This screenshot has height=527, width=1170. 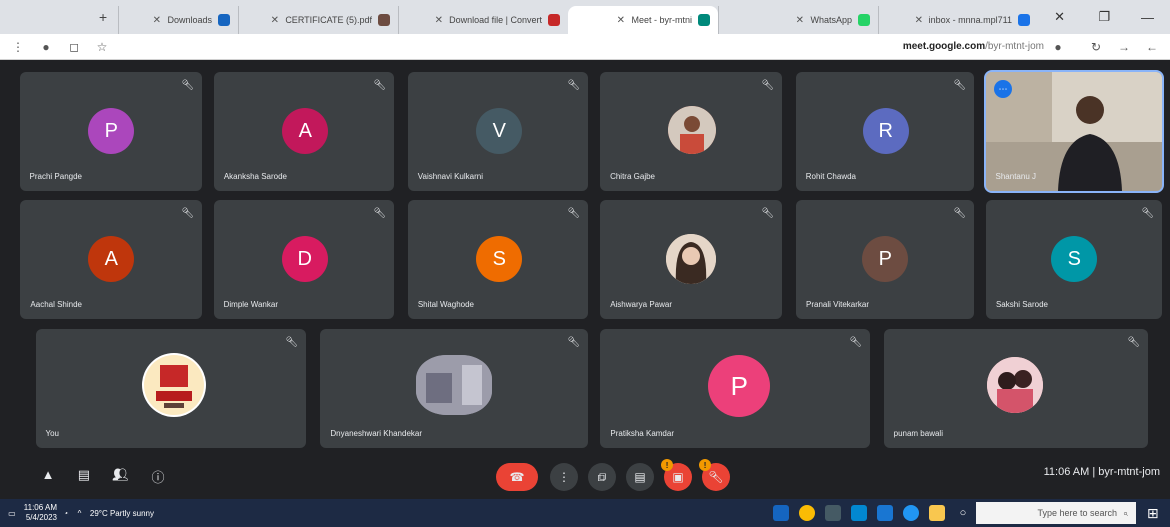 What do you see at coordinates (121, 513) in the screenshot?
I see `weather-text: 29°C Partly sunny` at bounding box center [121, 513].